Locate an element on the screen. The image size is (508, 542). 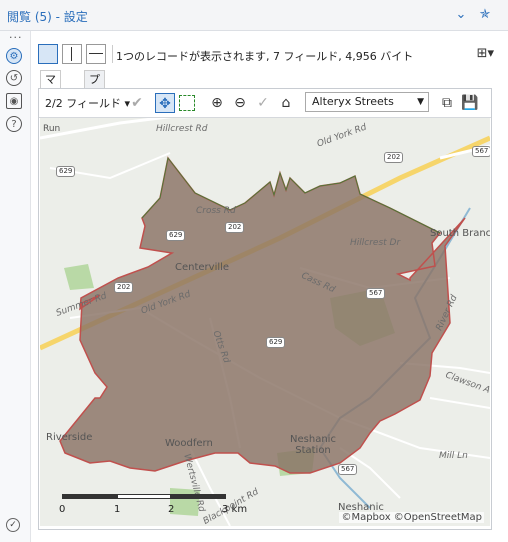
pin-icon: ✯ is located at coordinates (485, 15).